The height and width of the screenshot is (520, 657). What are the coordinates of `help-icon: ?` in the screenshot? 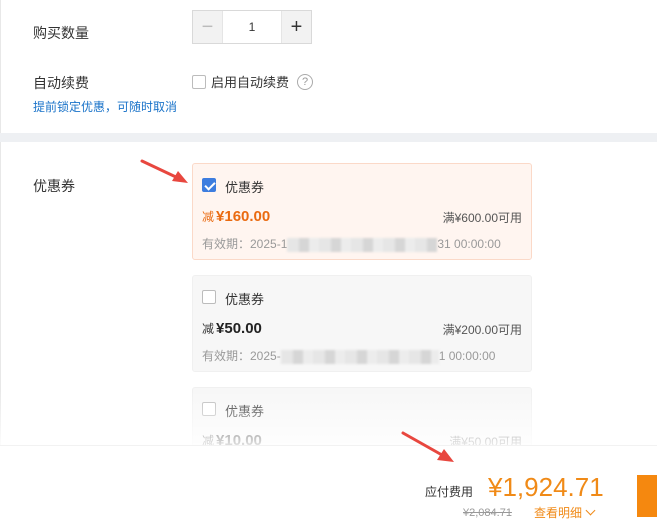 It's located at (305, 81).